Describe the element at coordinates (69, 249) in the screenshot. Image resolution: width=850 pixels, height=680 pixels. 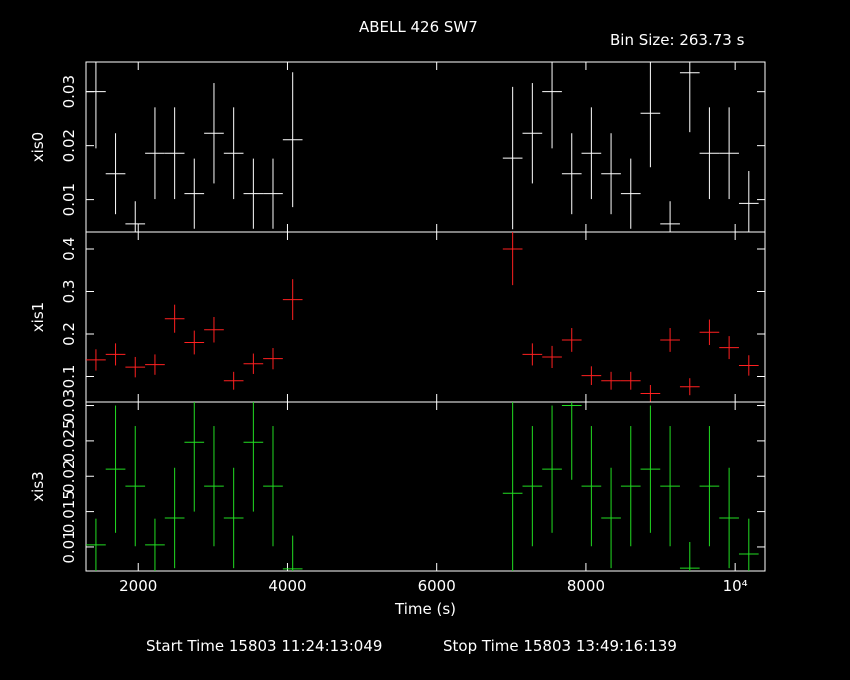
I see `xis1-y-tick-label: 0.4` at that location.